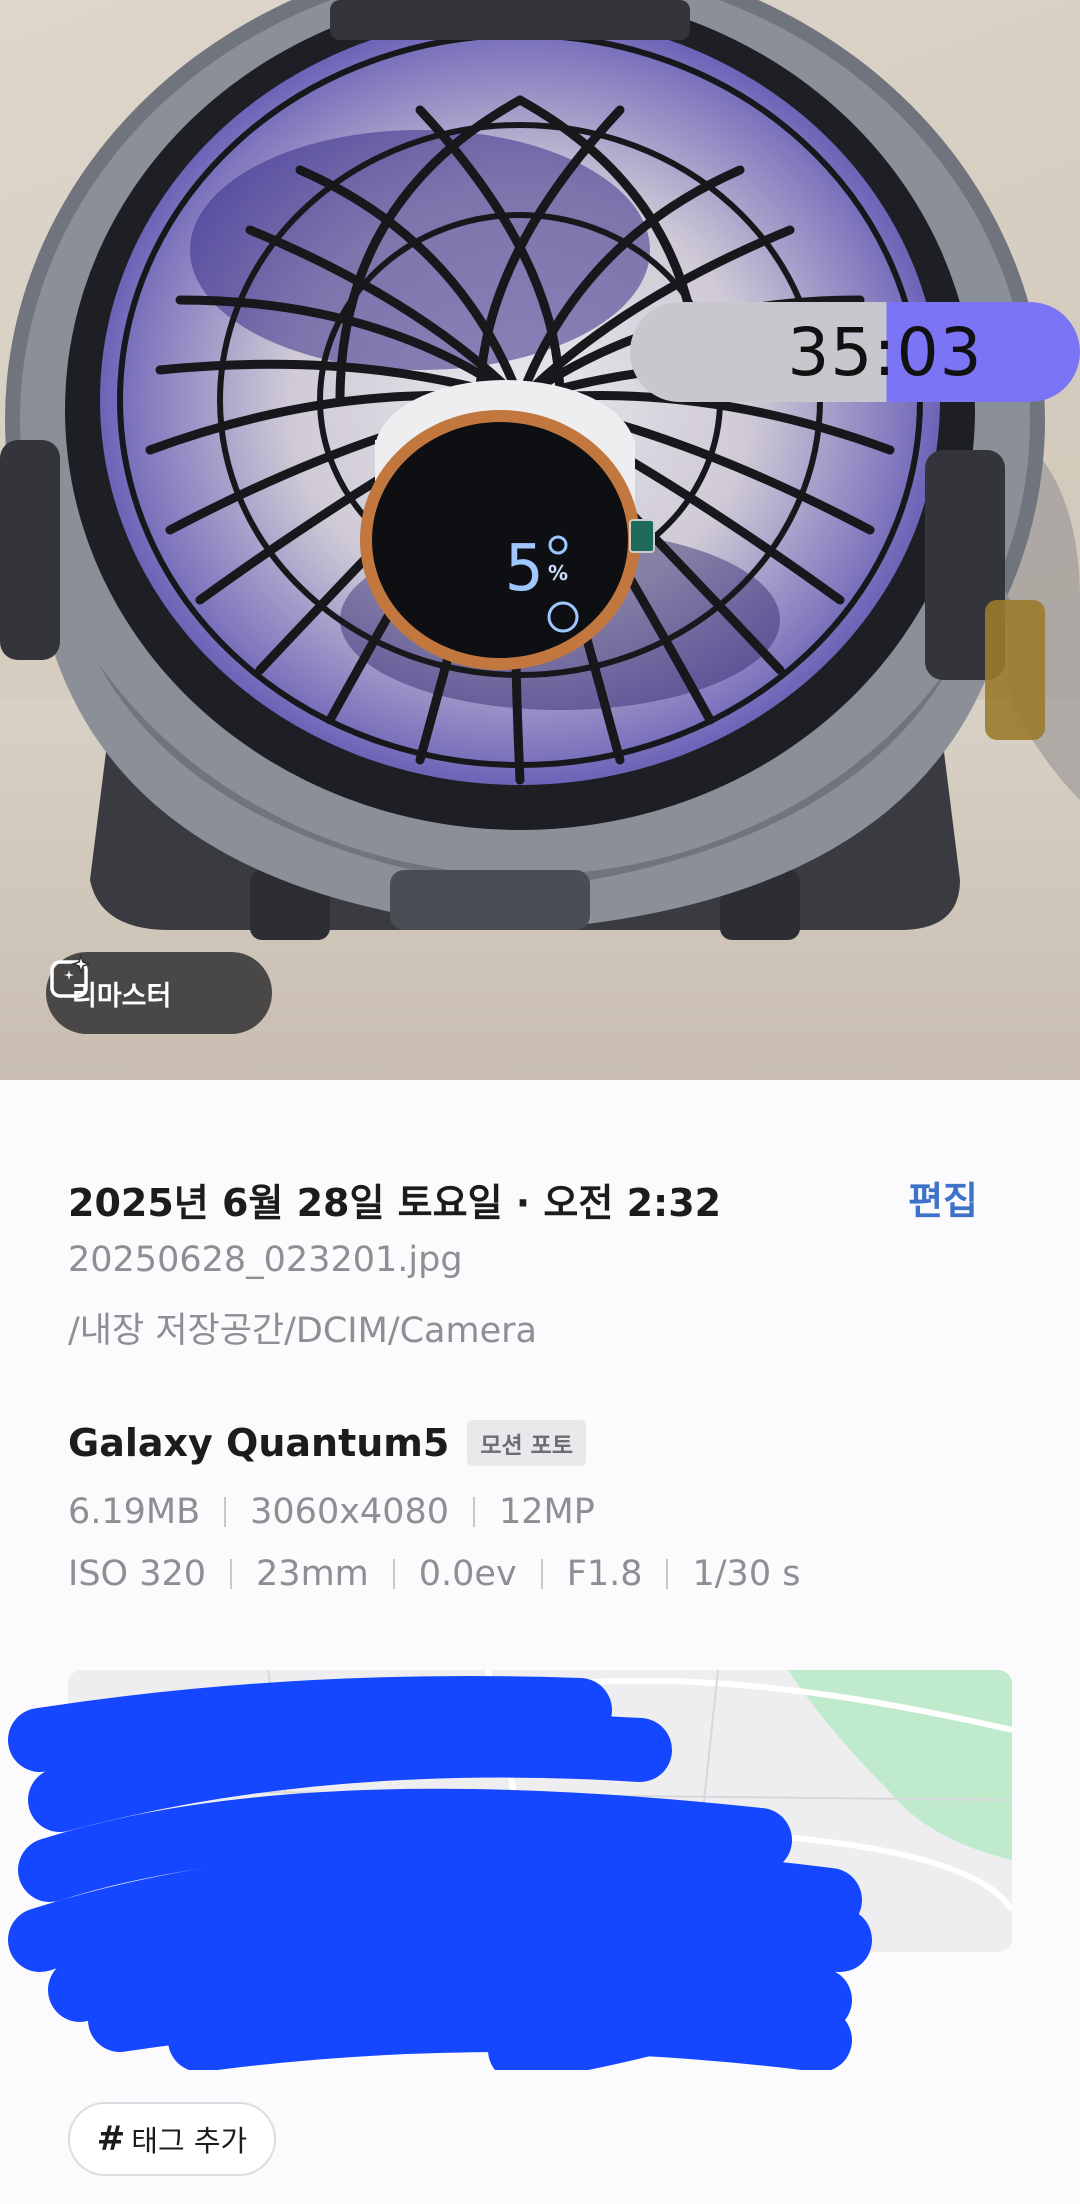 Image resolution: width=1080 pixels, height=2204 pixels. Describe the element at coordinates (137, 1574) in the screenshot. I see `spec-iso: ISO 320` at that location.